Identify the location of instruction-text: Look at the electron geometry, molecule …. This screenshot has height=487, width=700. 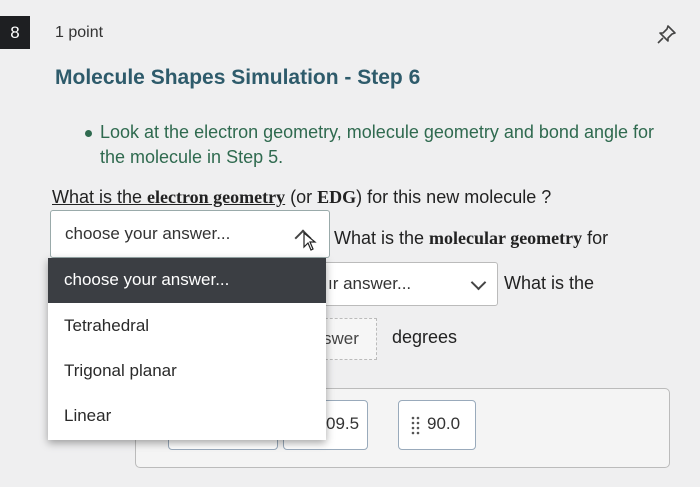
(377, 144).